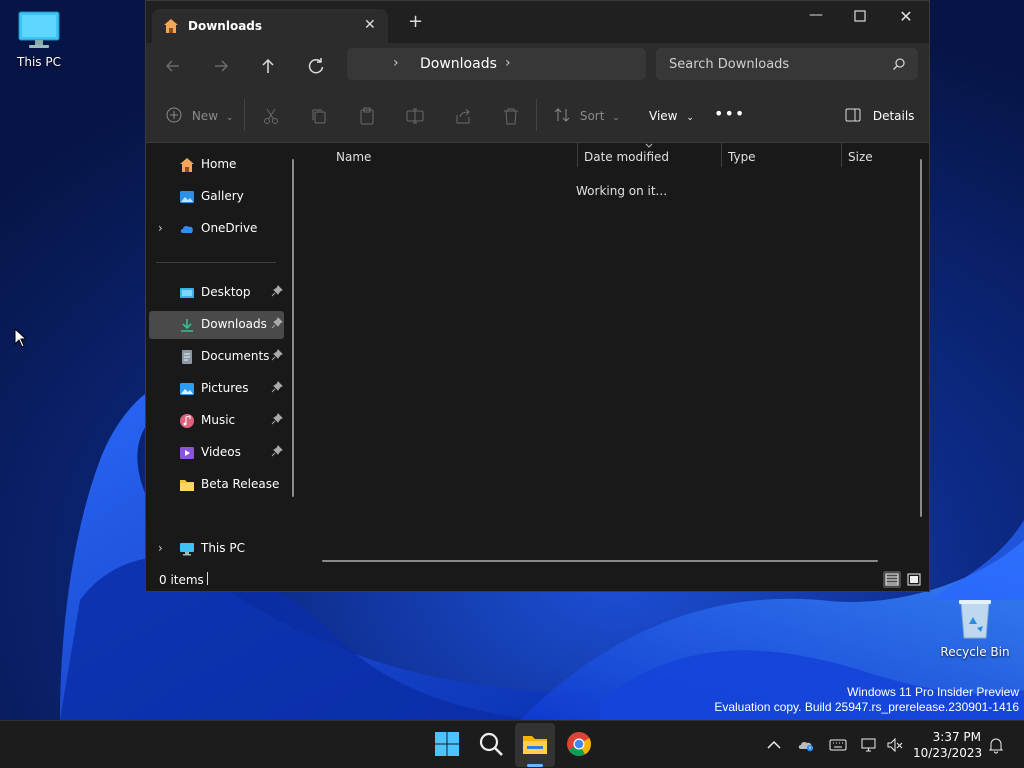 Image resolution: width=1024 pixels, height=768 pixels. What do you see at coordinates (293, 328) in the screenshot?
I see `sidebar-scrollbar` at bounding box center [293, 328].